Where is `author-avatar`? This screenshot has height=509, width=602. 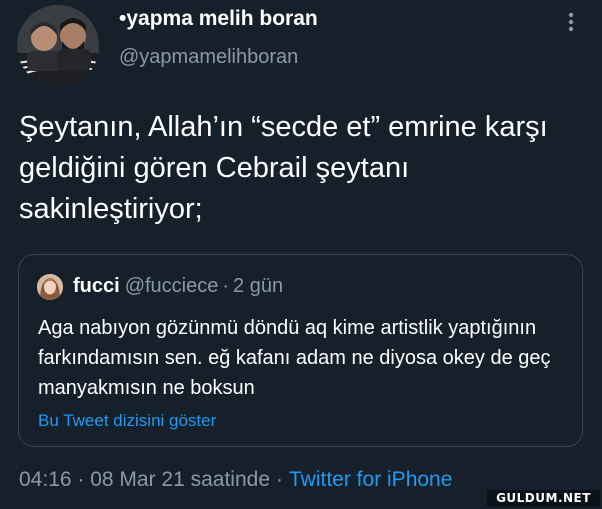 author-avatar is located at coordinates (58, 46).